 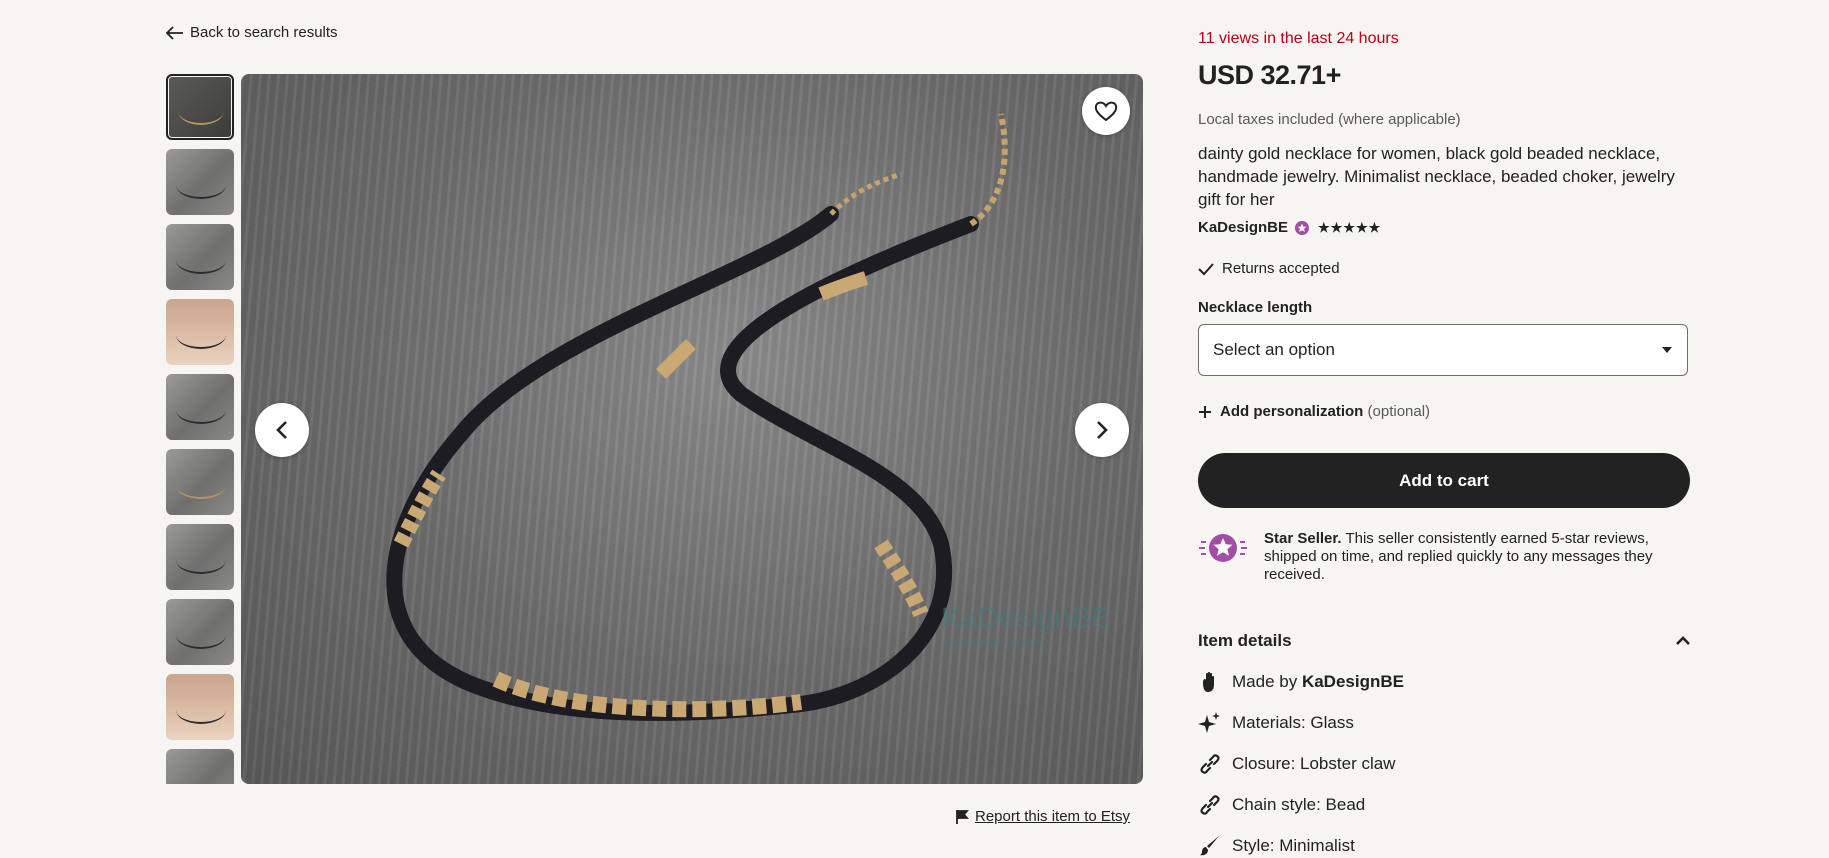 What do you see at coordinates (1353, 681) in the screenshot?
I see `made-by-shop: KaDesignBE` at bounding box center [1353, 681].